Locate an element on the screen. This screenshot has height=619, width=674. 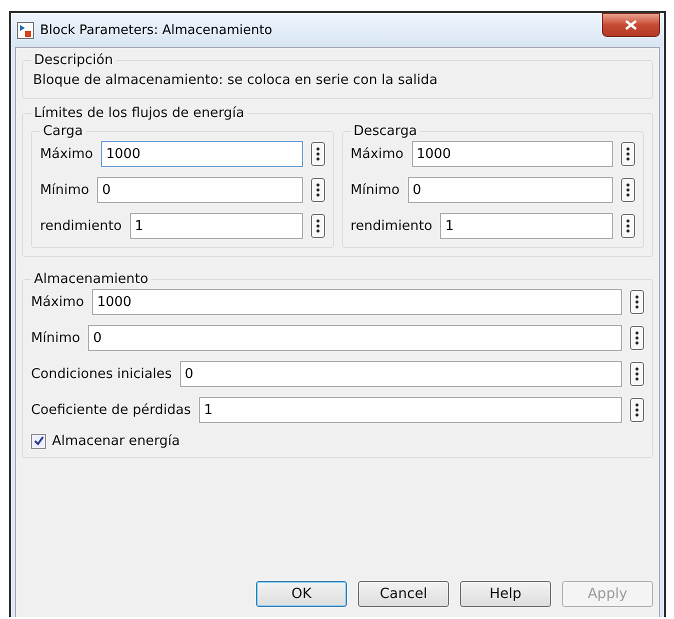
close-button is located at coordinates (631, 25).